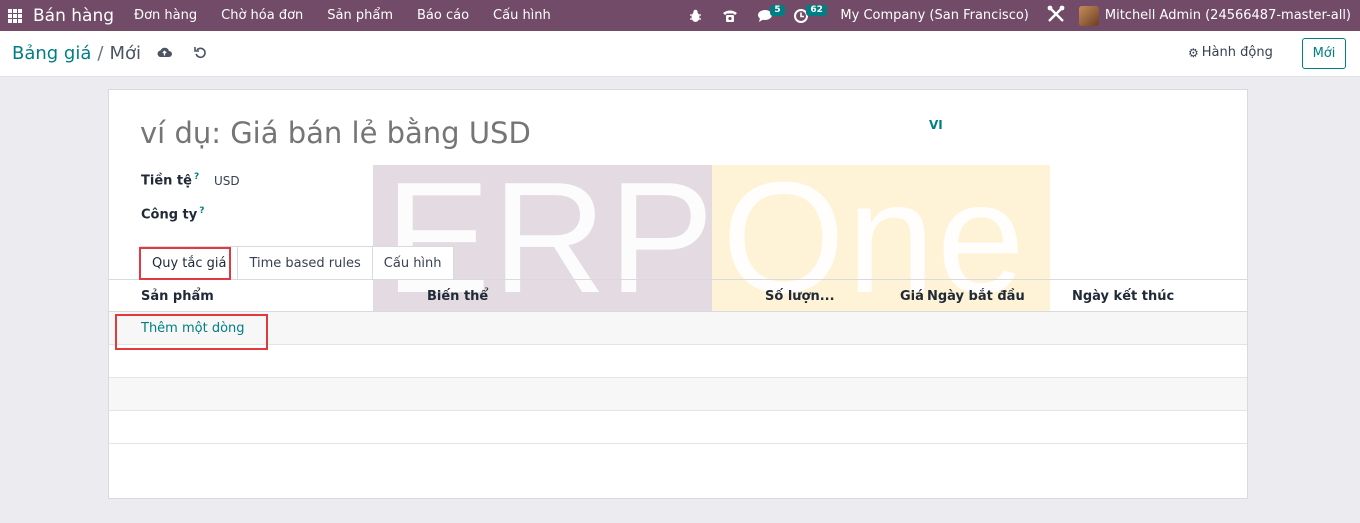 The image size is (1360, 523). I want to click on bug-icon, so click(695, 16).